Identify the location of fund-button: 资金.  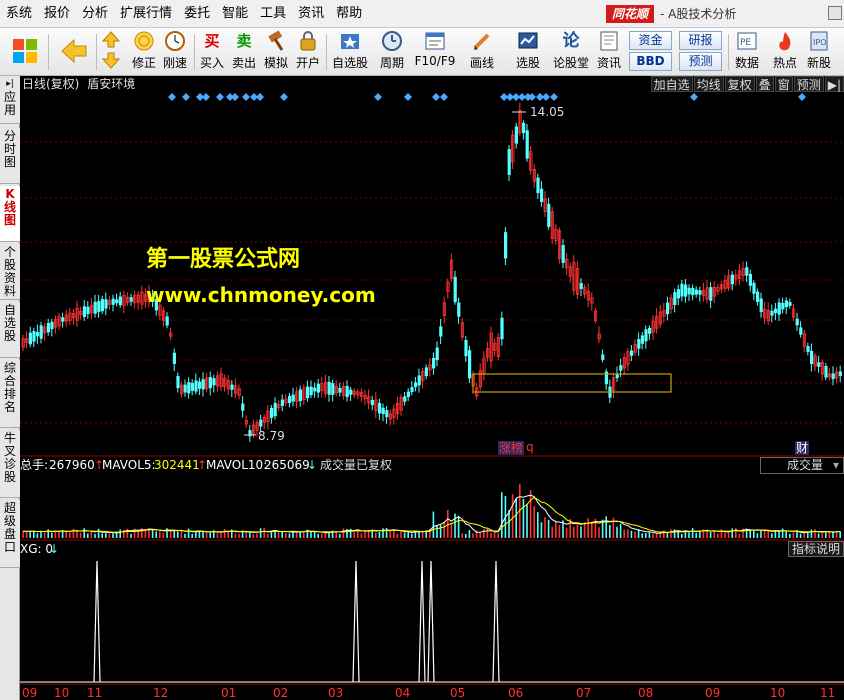
(650, 40).